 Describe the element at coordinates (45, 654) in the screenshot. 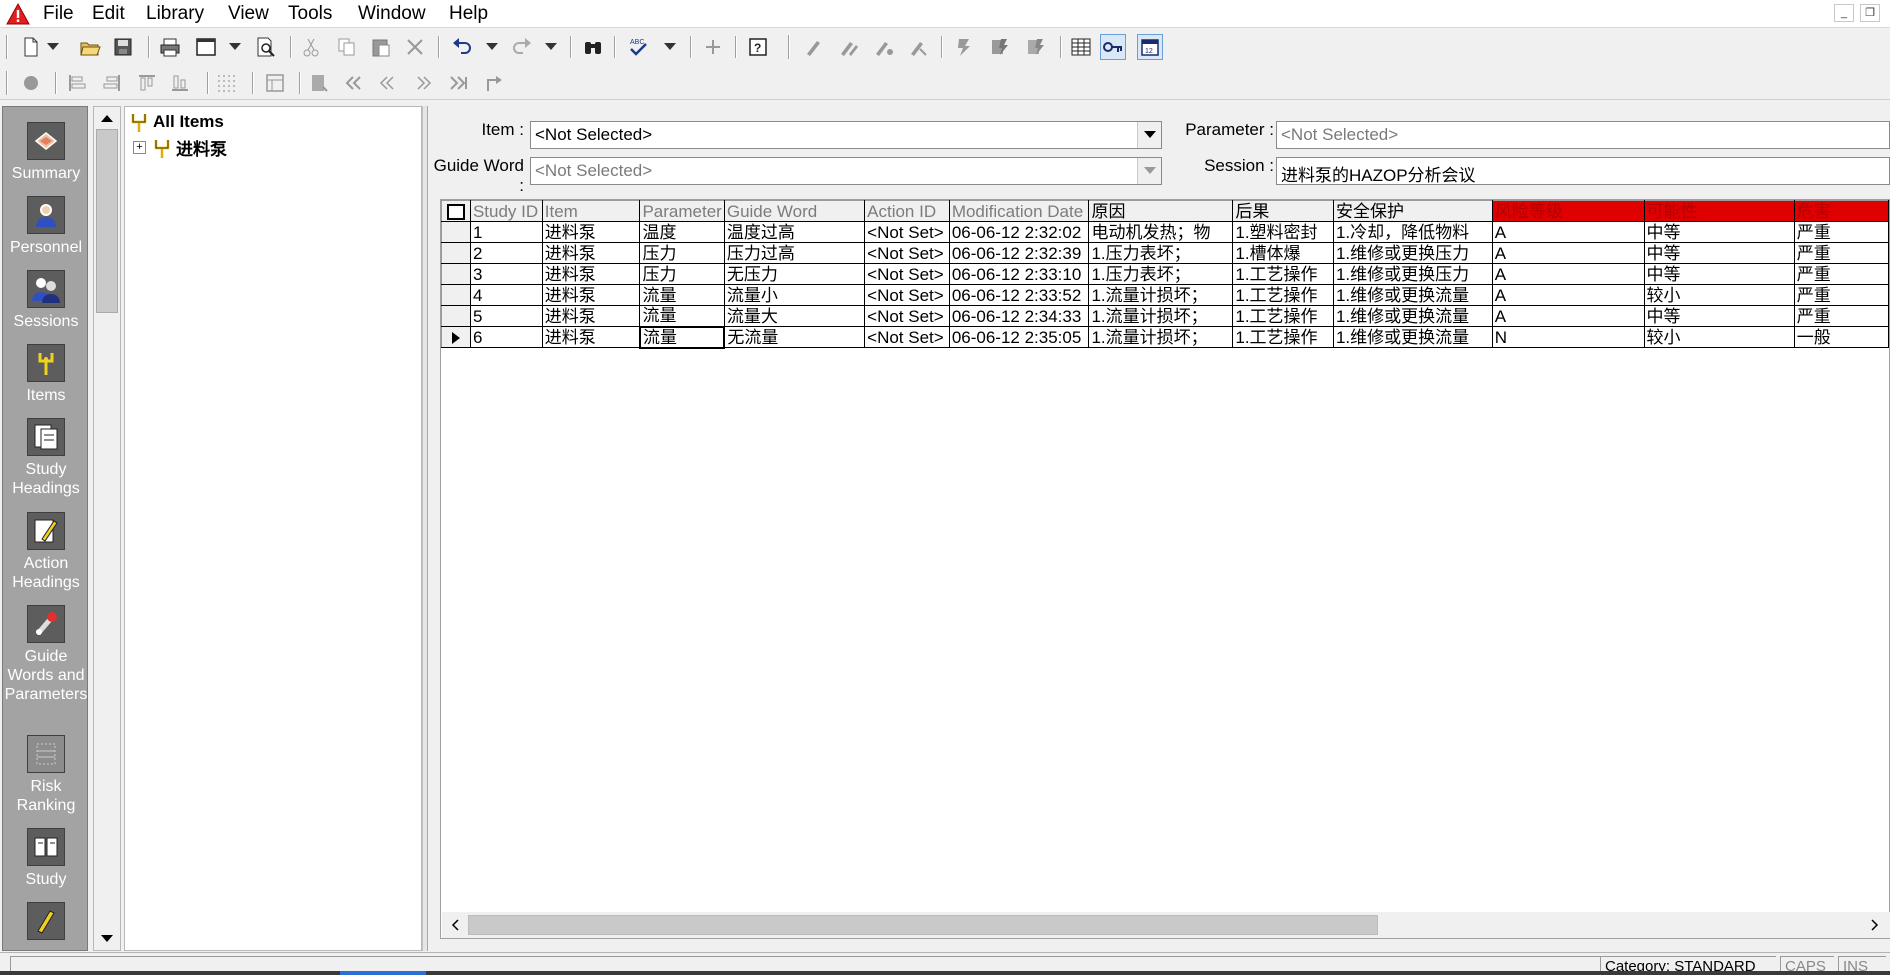

I see `nav-guide-words-parameters: Guide Words and Parameters` at that location.